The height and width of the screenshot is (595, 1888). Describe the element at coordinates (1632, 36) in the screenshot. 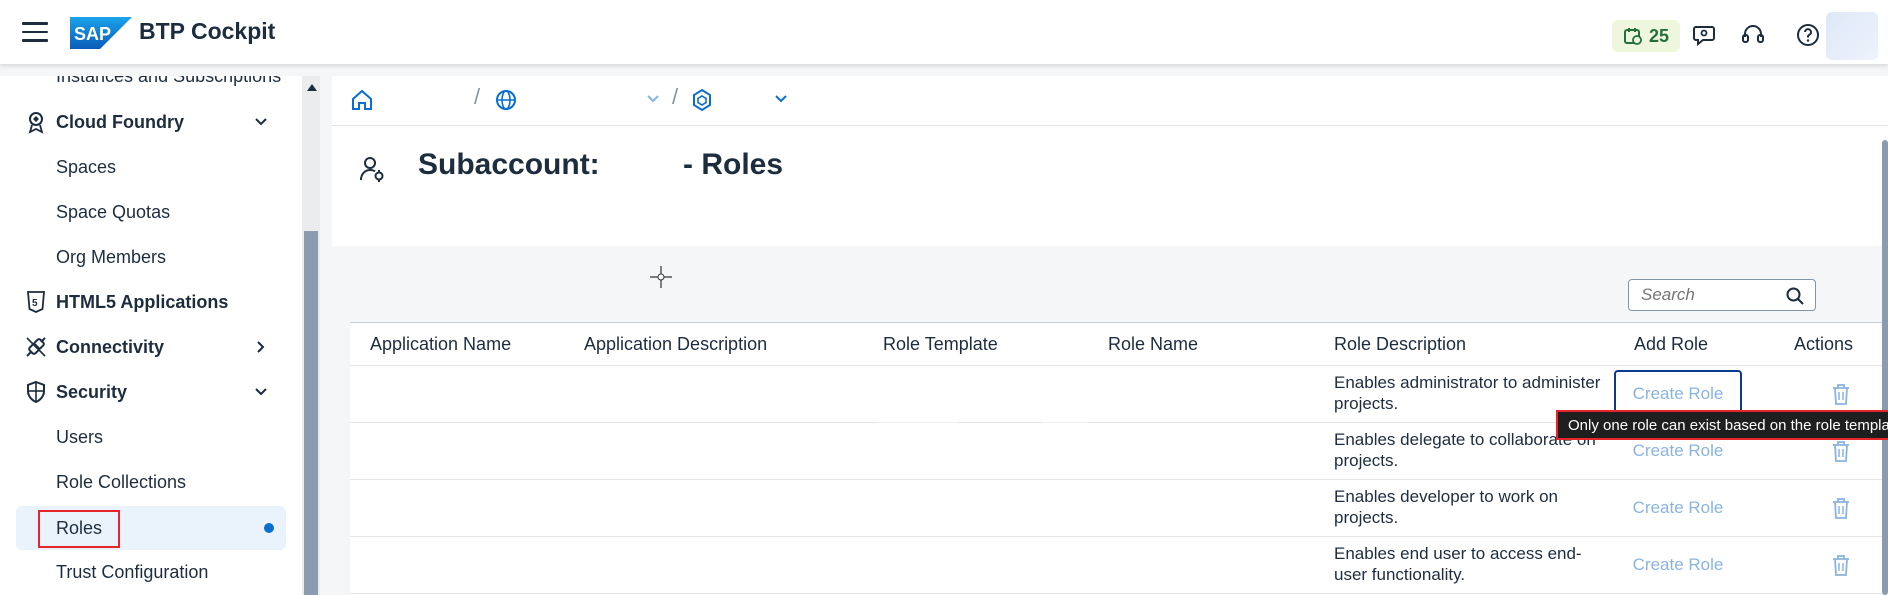

I see `notification-calendar-icon` at that location.